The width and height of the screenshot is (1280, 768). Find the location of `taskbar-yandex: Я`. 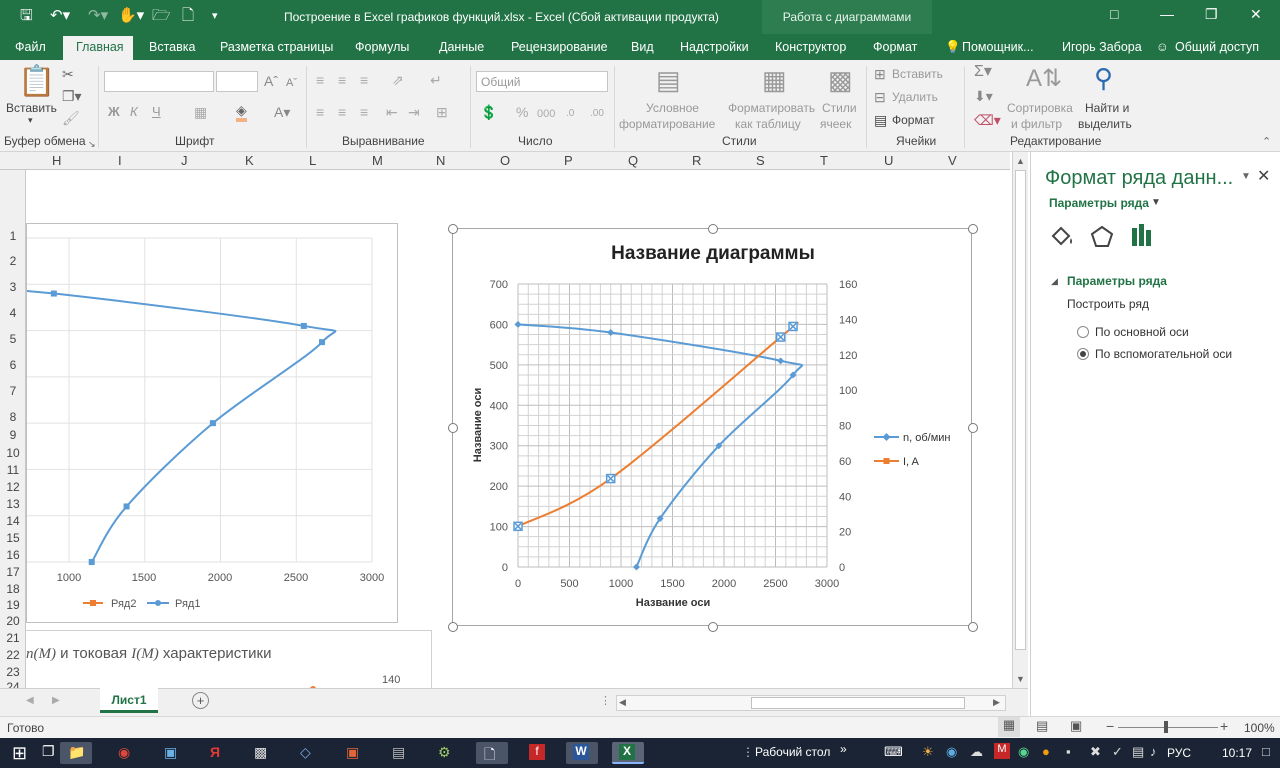

taskbar-yandex: Я is located at coordinates (216, 753).